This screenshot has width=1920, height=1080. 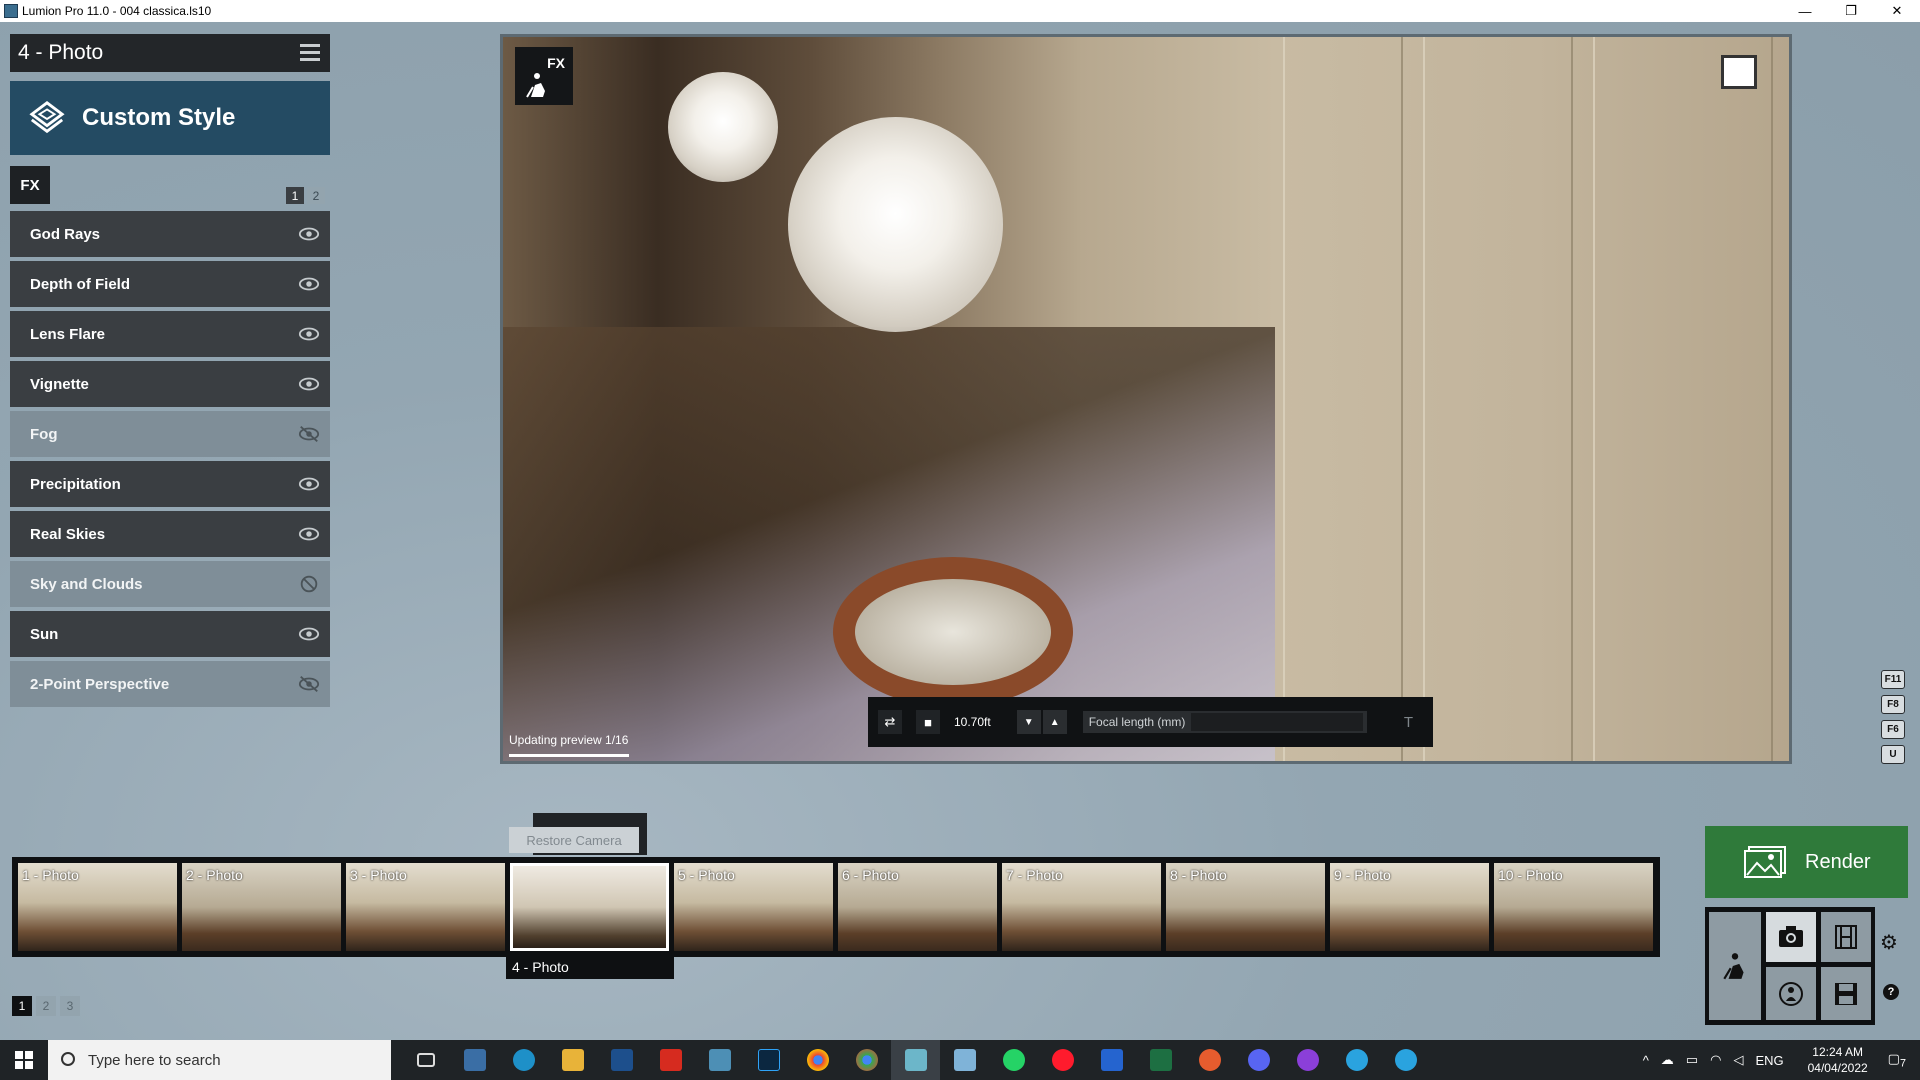 I want to click on key-f8: F8, so click(x=1893, y=704).